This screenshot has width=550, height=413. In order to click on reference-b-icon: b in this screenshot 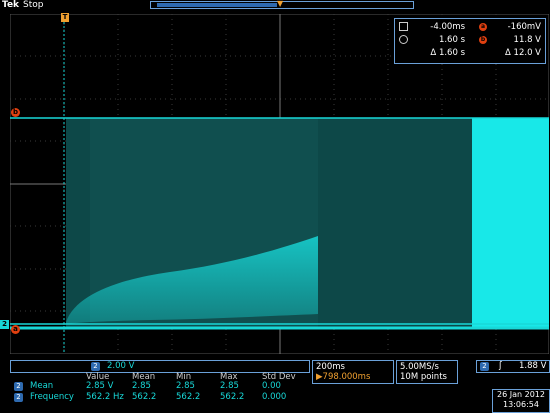, I will do `click(15, 112)`.